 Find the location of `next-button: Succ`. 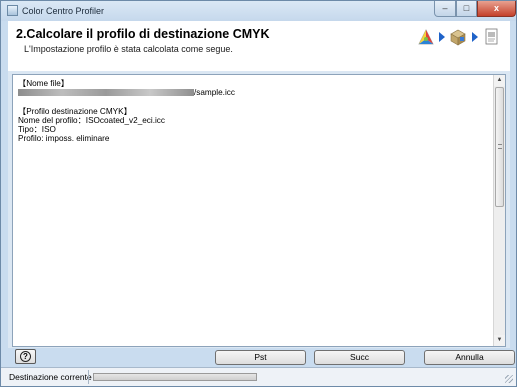

next-button: Succ is located at coordinates (359, 357).